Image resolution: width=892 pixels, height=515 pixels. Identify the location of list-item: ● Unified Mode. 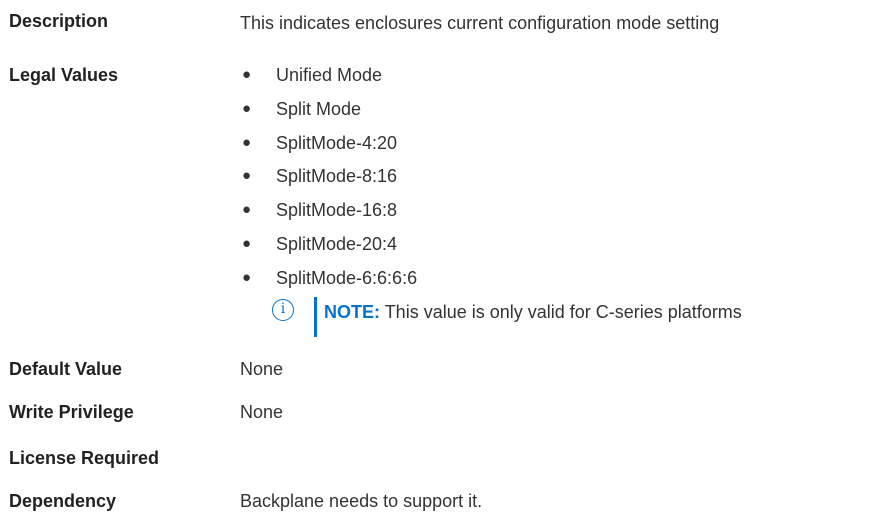
(328, 81).